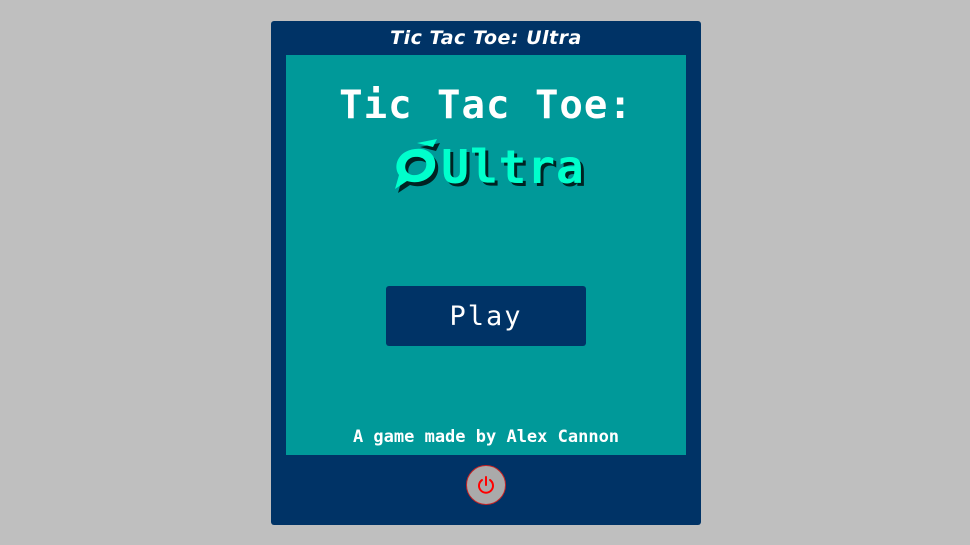  Describe the element at coordinates (486, 437) in the screenshot. I see `credit-text: A game made by Alex Cannon` at that location.